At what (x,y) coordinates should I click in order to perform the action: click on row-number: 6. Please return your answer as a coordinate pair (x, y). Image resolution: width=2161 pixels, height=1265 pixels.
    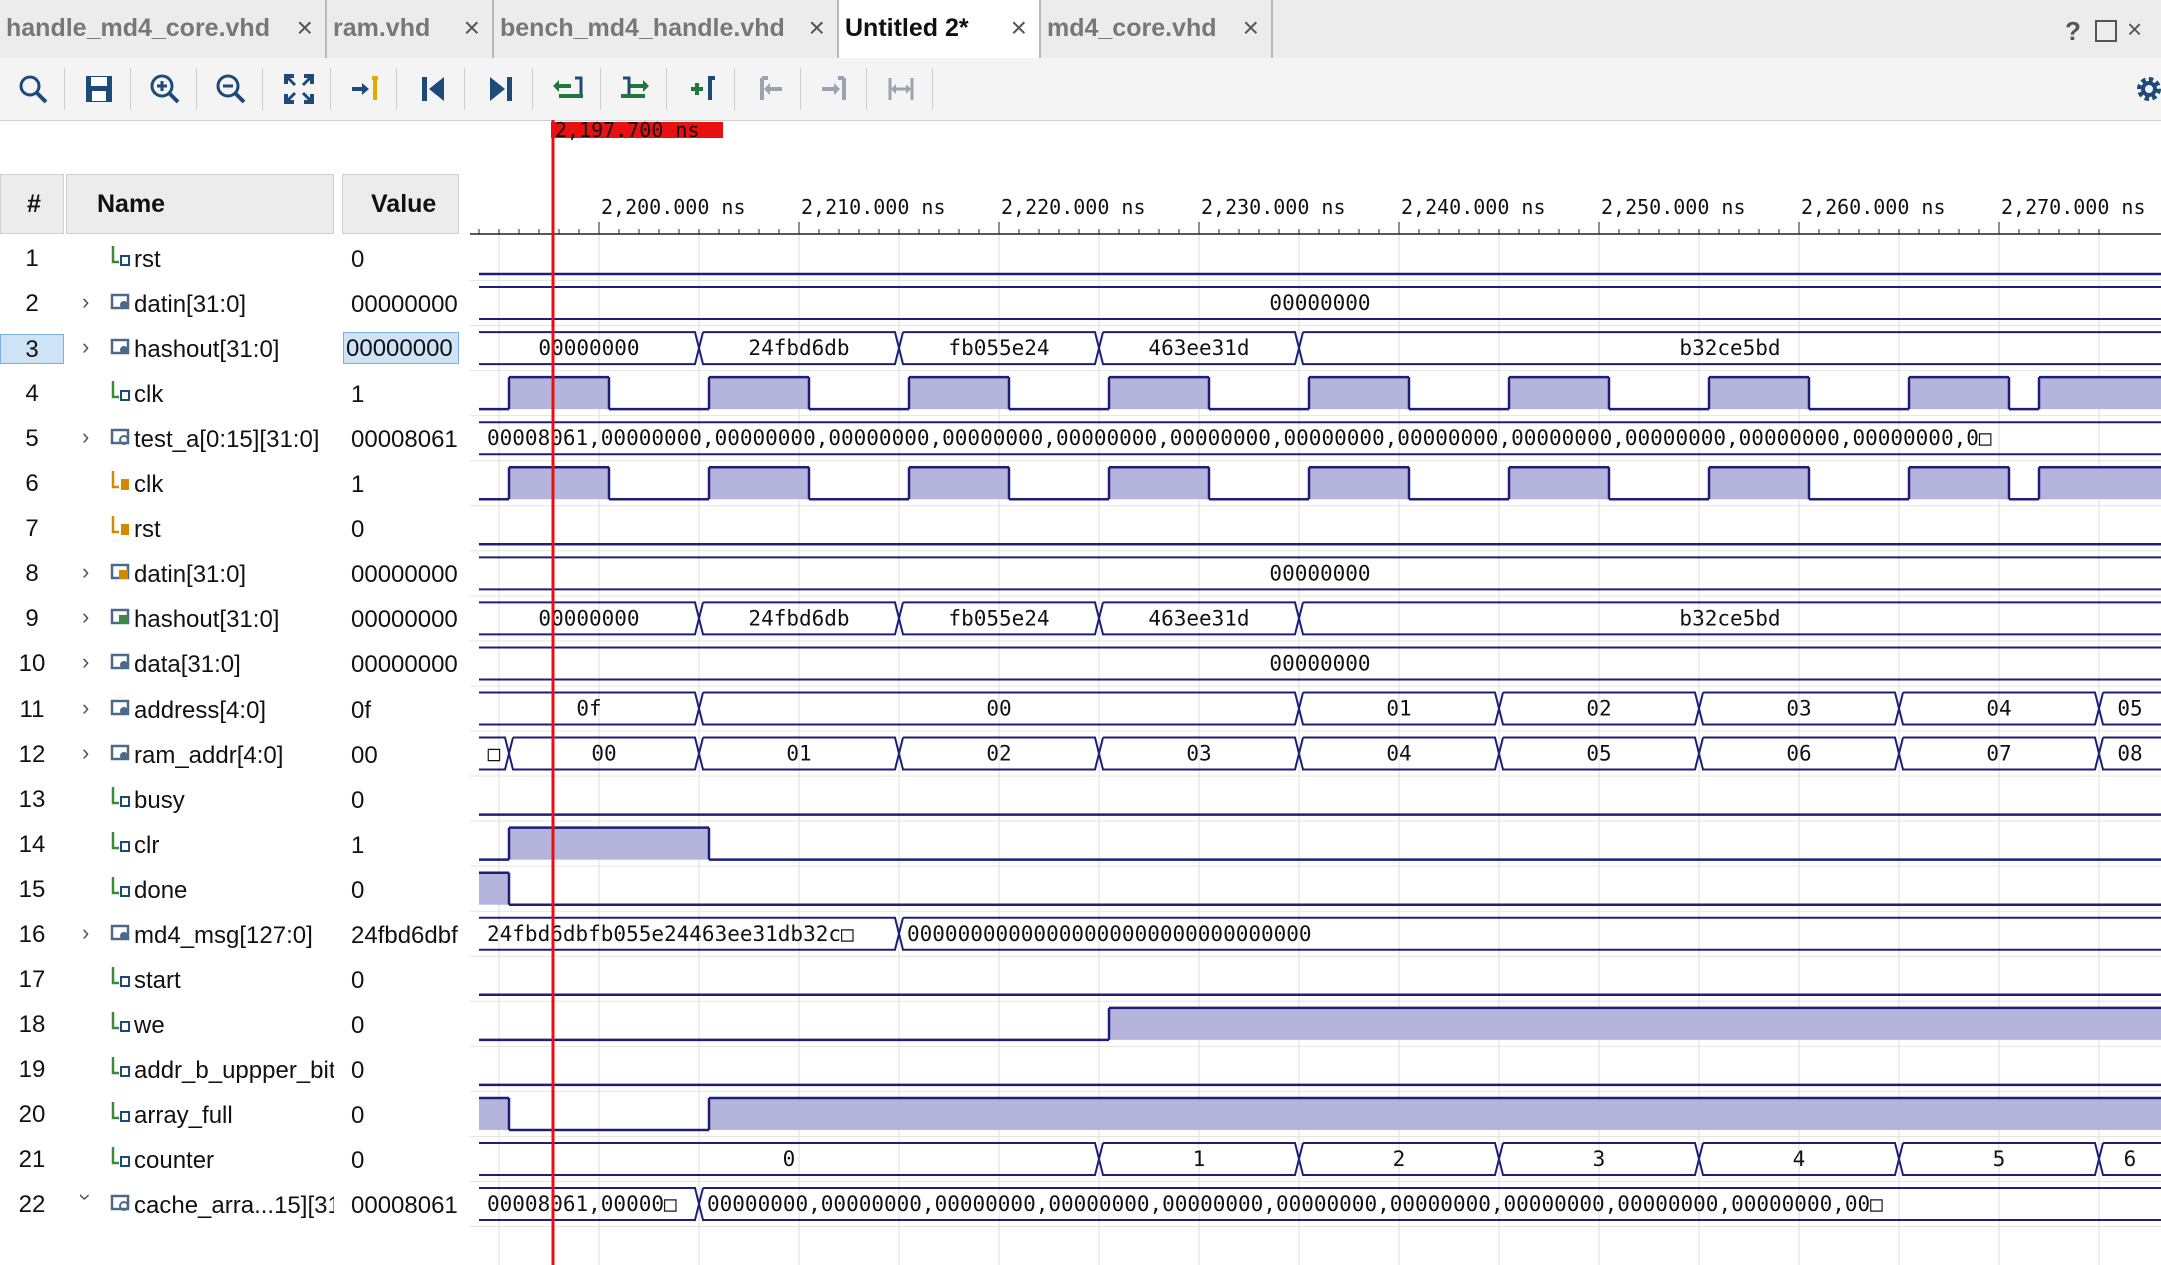
    Looking at the image, I should click on (32, 484).